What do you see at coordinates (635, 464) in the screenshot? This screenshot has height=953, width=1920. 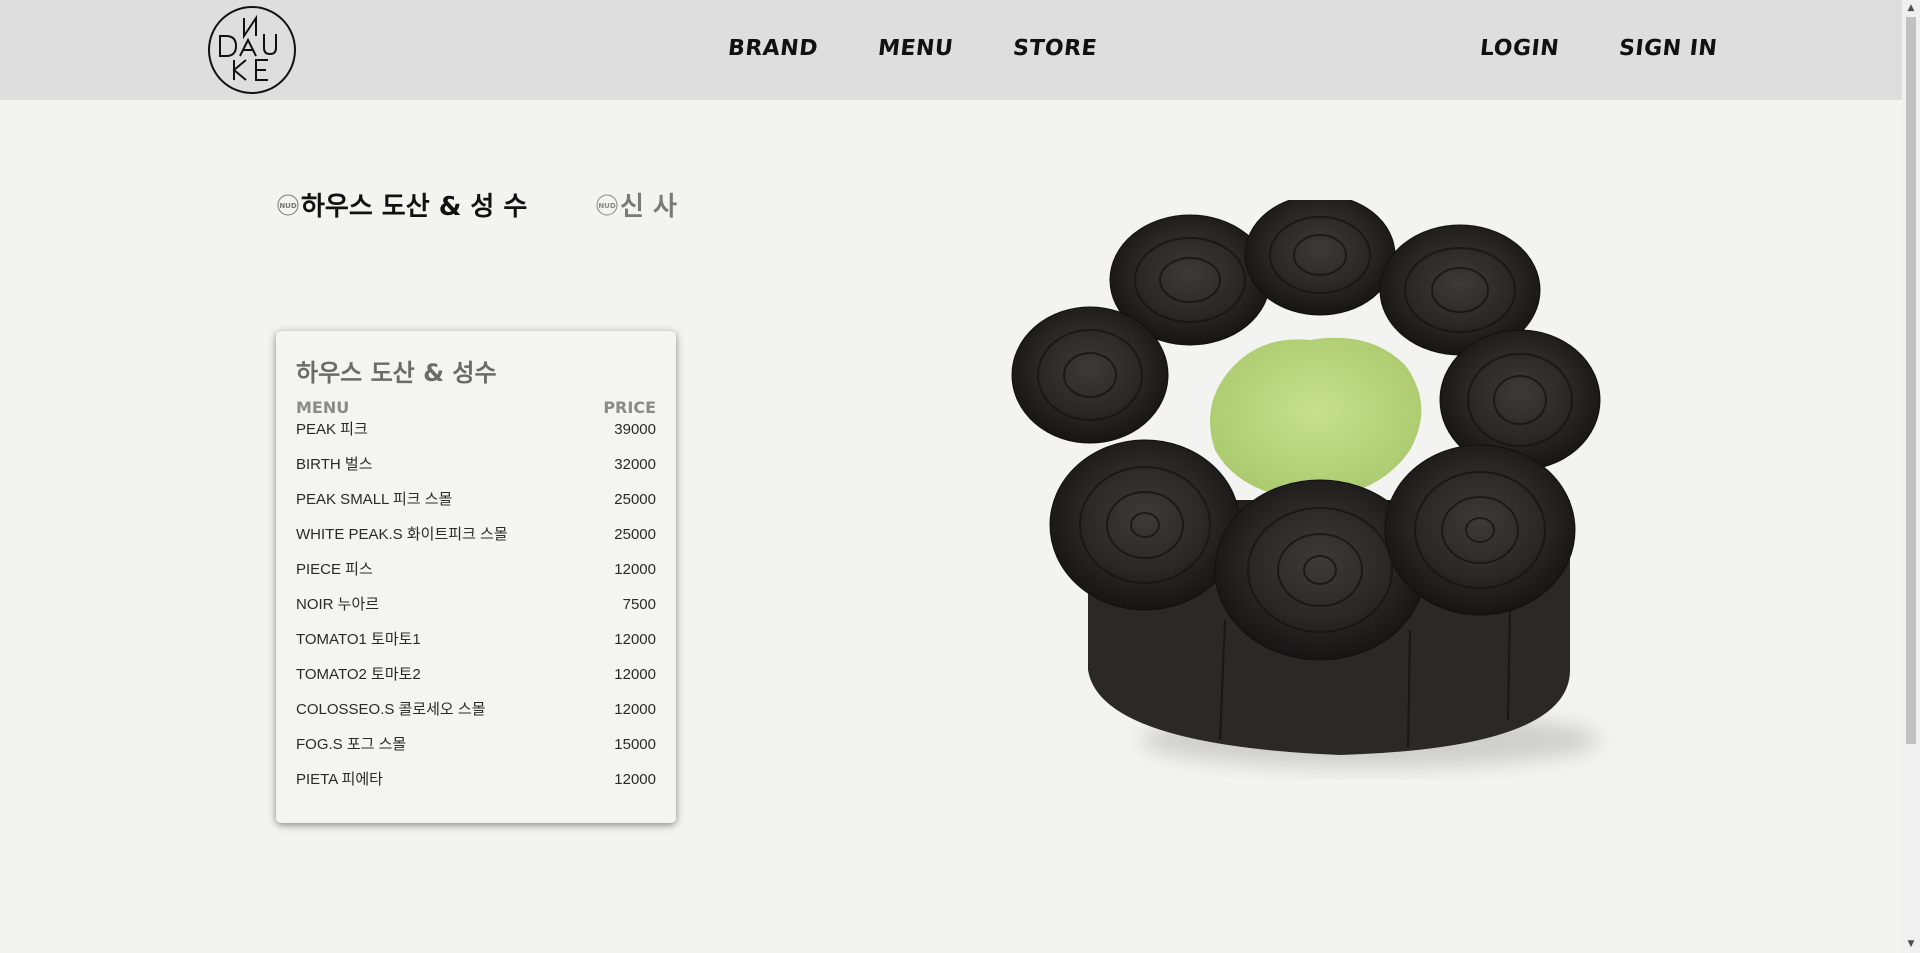 I see `menu-item-price: 32000` at bounding box center [635, 464].